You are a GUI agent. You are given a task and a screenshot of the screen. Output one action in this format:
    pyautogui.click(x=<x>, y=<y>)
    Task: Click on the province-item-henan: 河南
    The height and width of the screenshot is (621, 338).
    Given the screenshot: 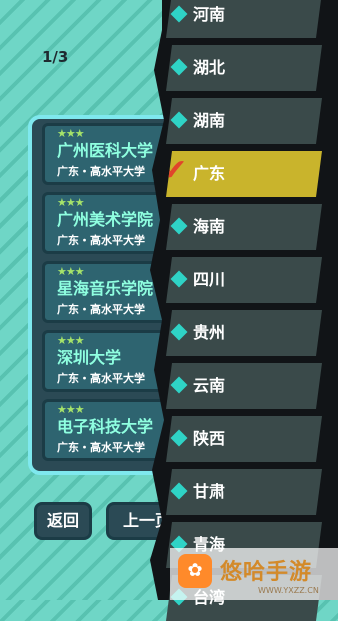 What is the action you would take?
    pyautogui.click(x=244, y=19)
    